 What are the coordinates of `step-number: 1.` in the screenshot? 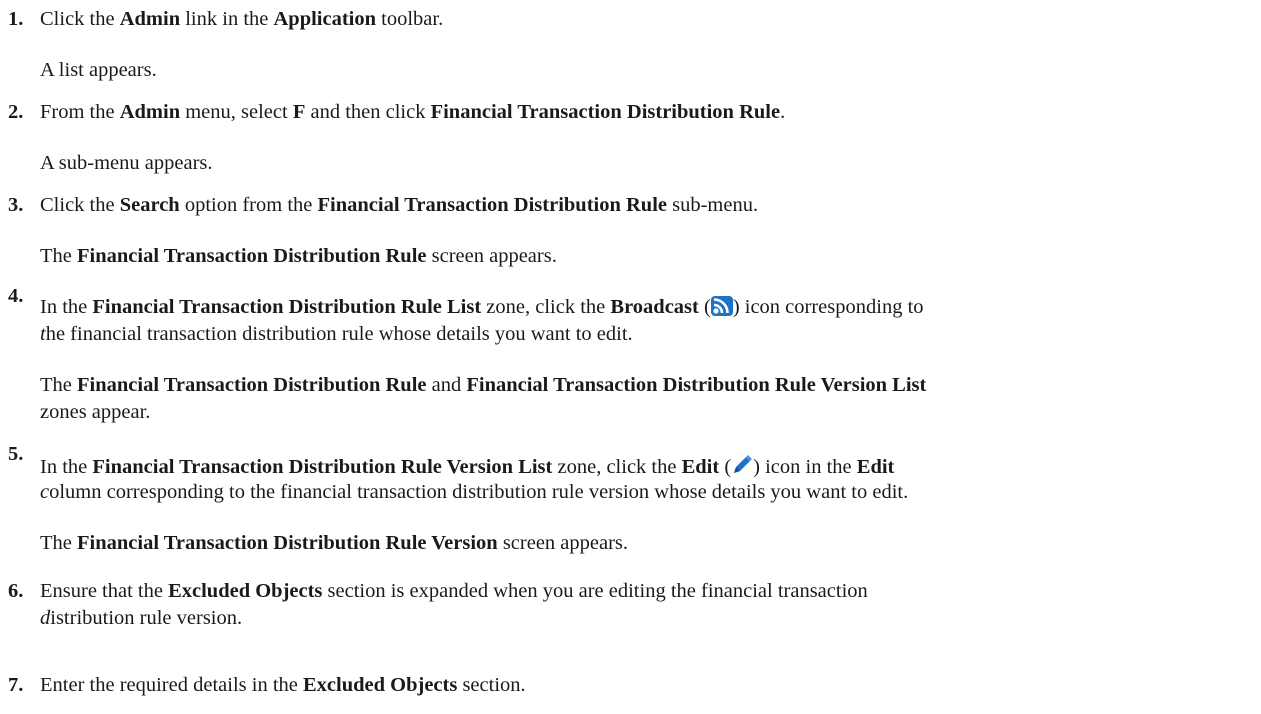 It's located at (16, 19).